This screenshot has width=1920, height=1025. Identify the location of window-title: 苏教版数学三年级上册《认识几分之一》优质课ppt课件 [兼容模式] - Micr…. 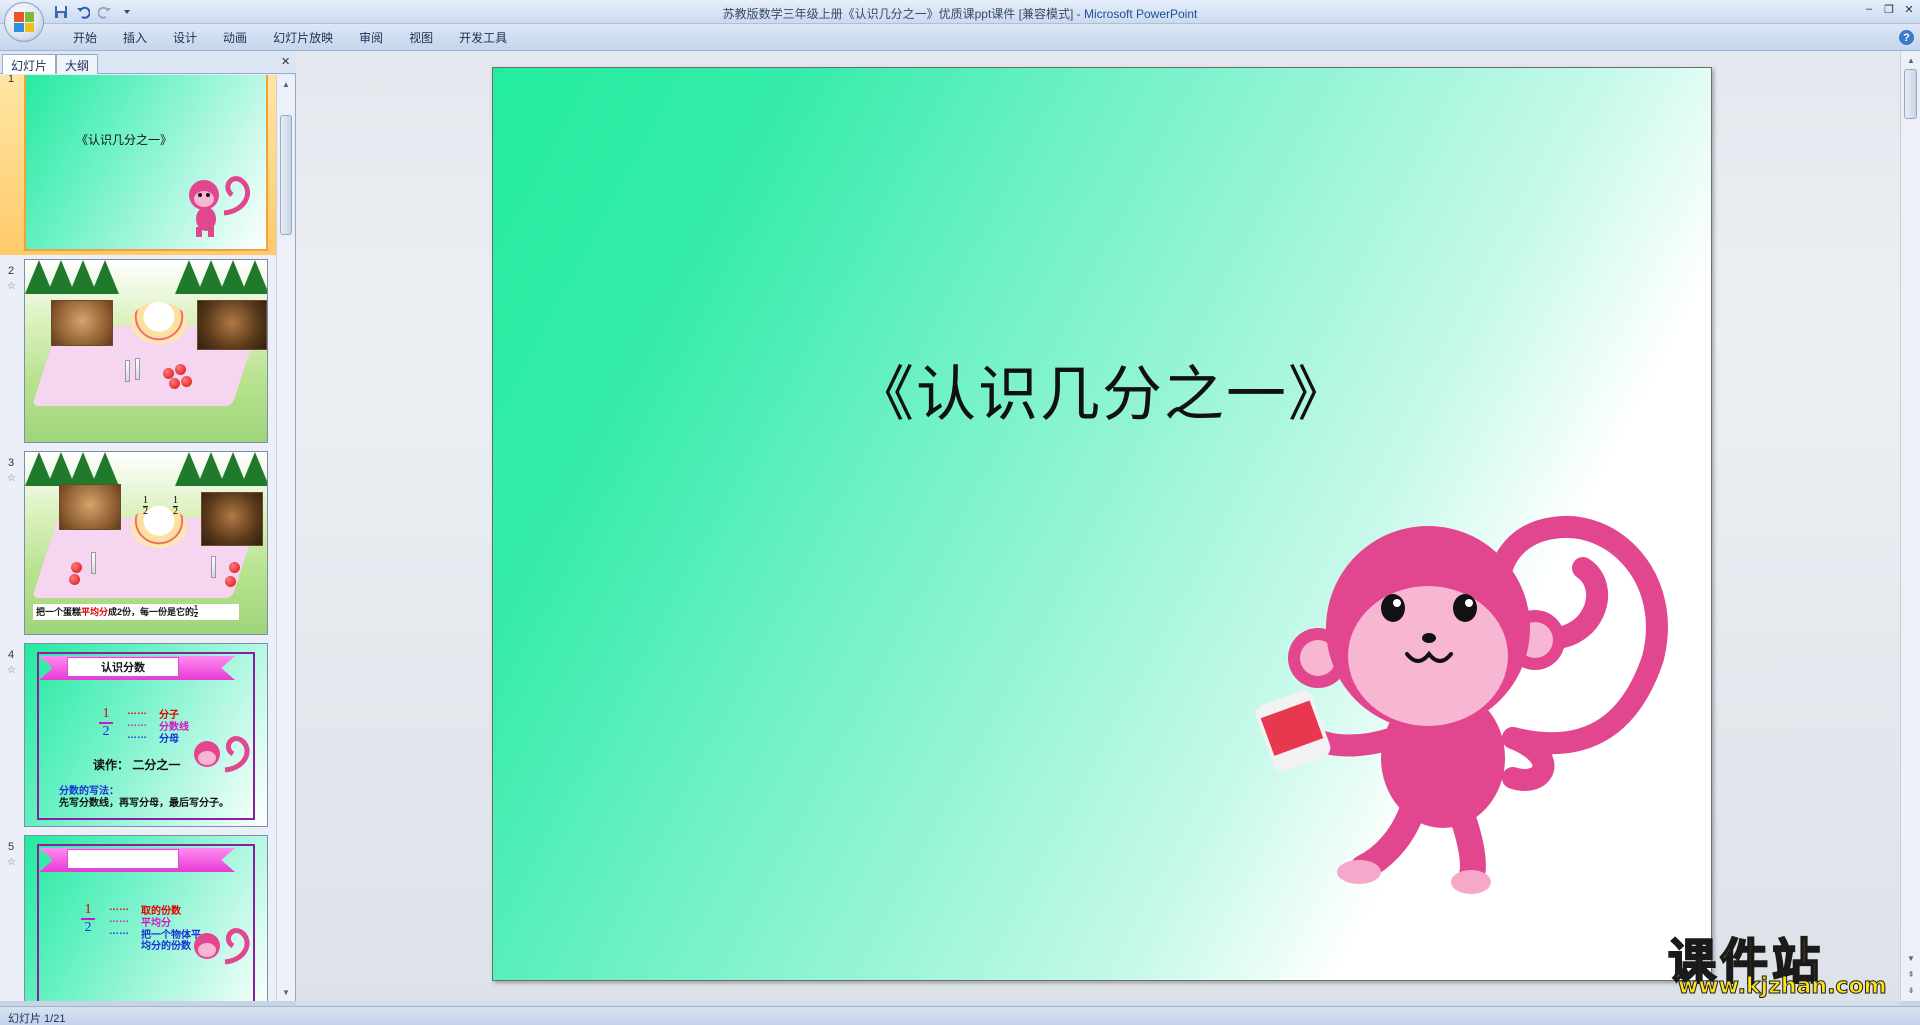
(960, 13).